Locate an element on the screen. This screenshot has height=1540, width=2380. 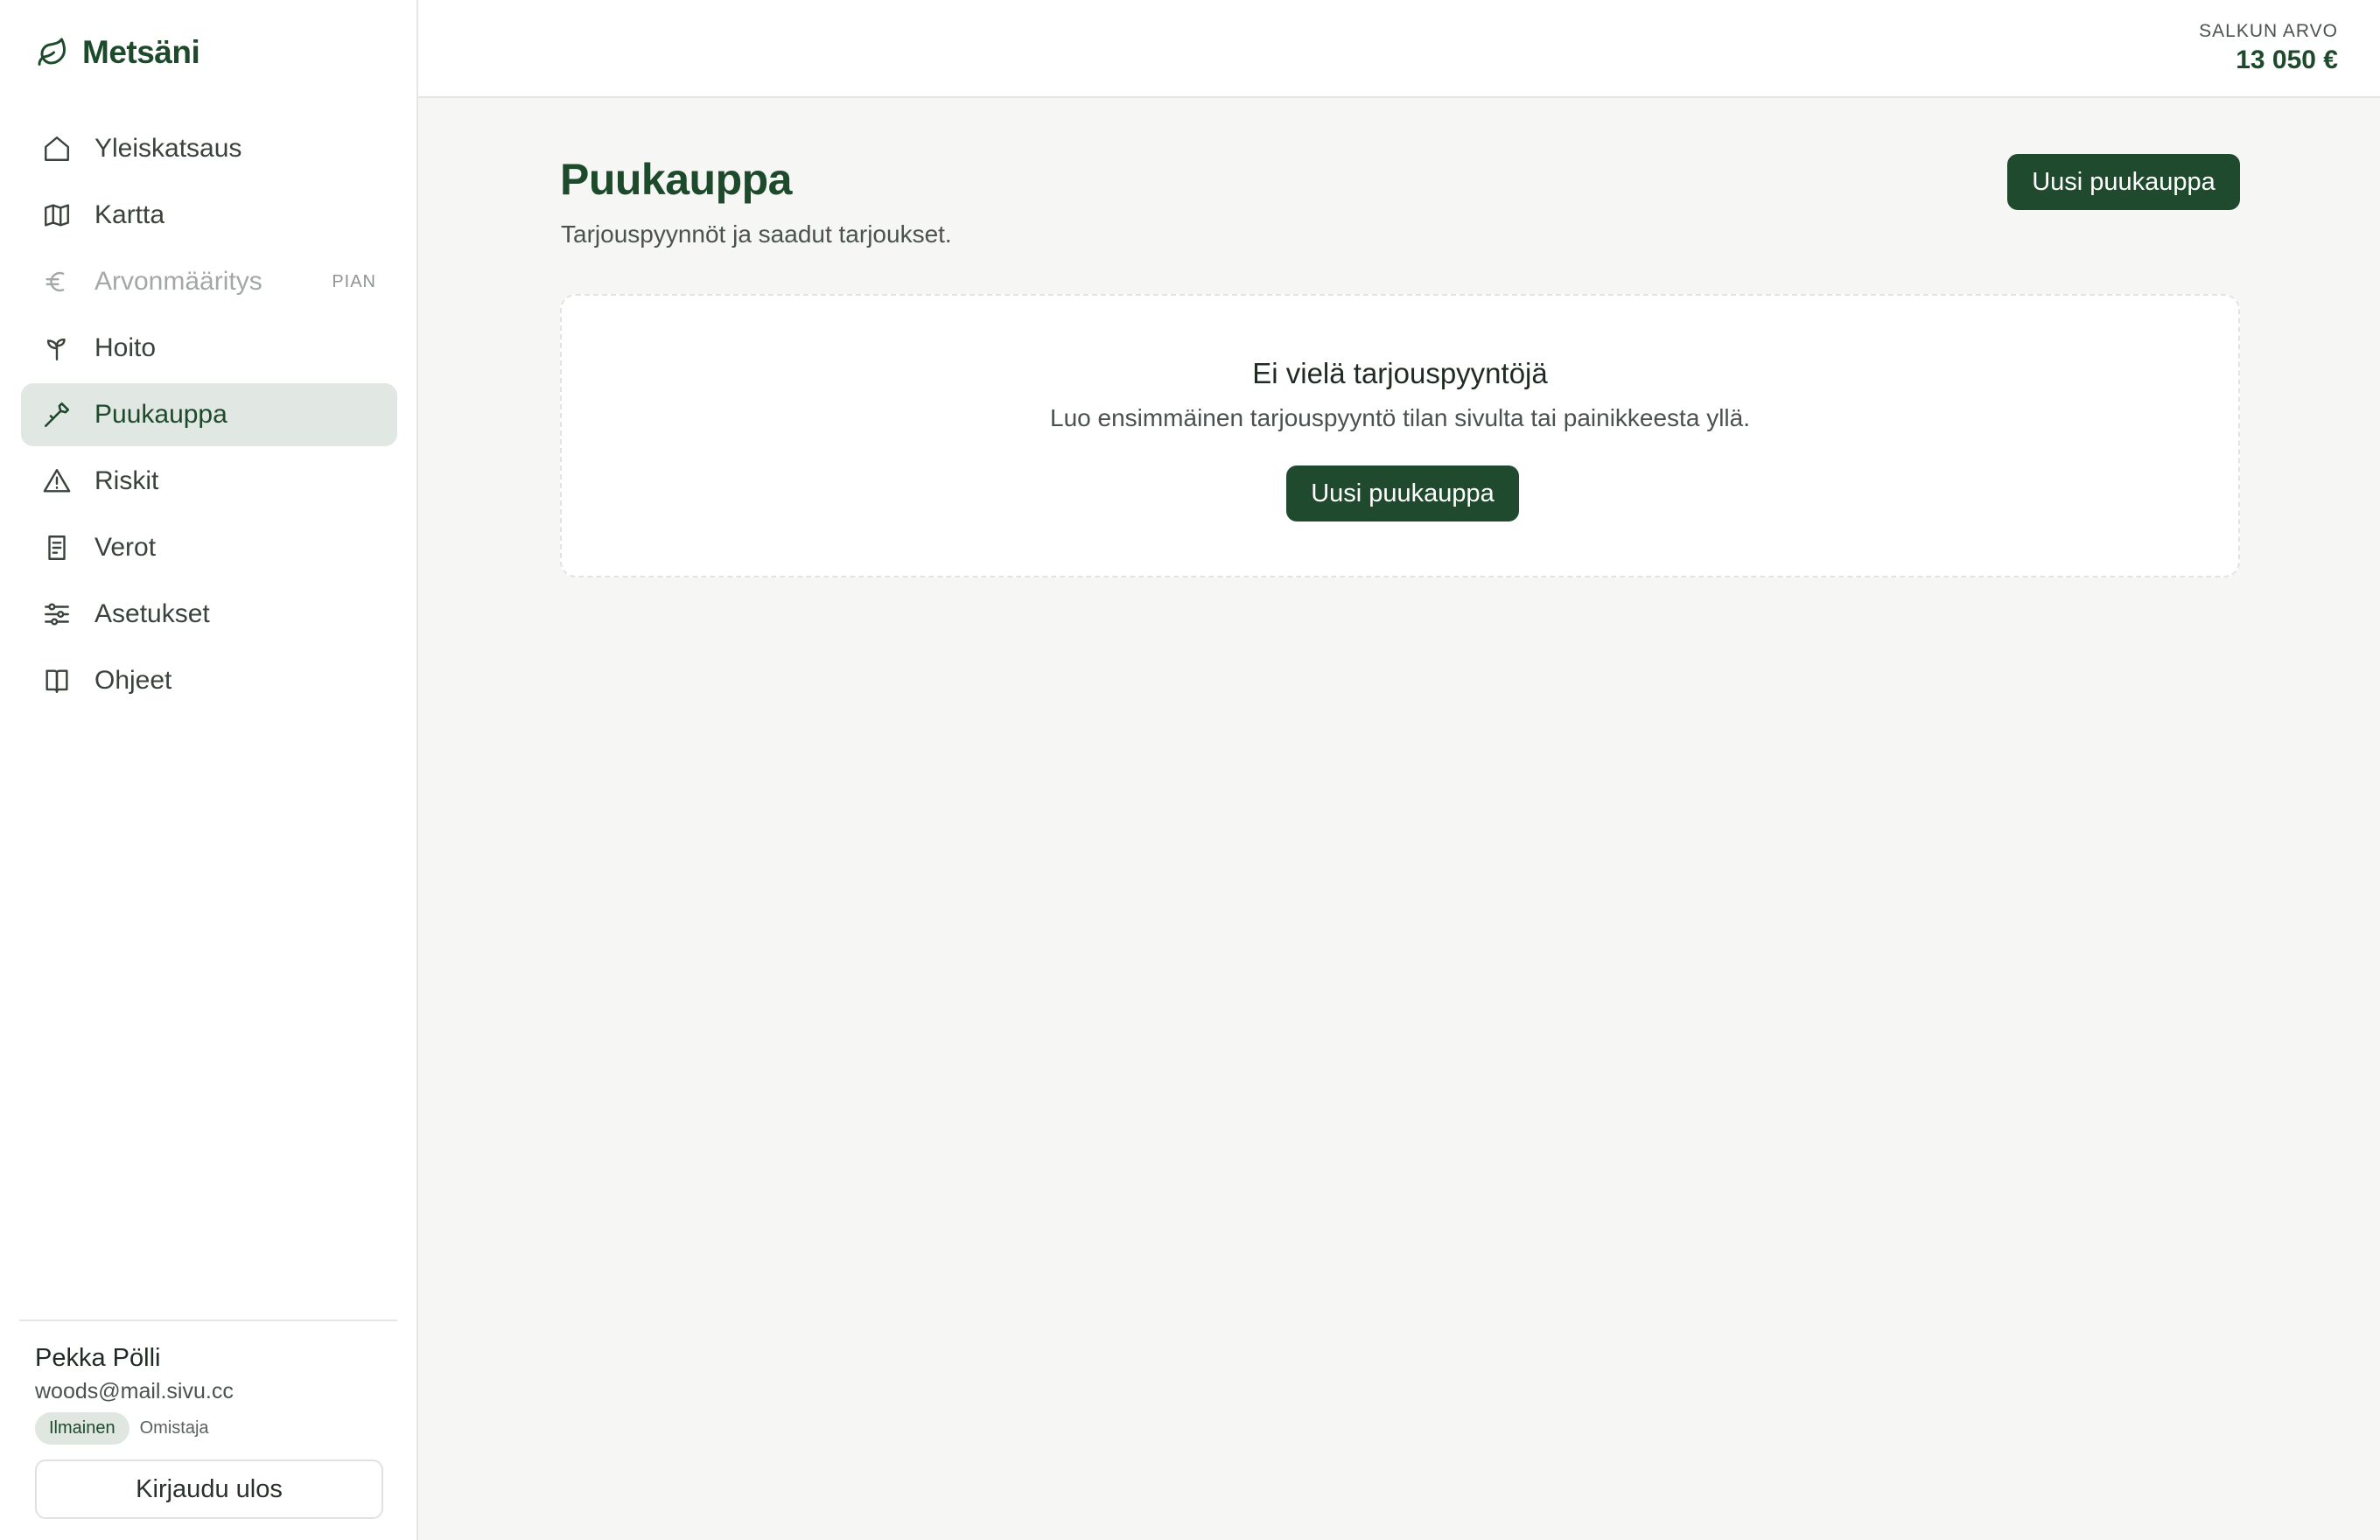
role-label: Omistaja is located at coordinates (174, 1428).